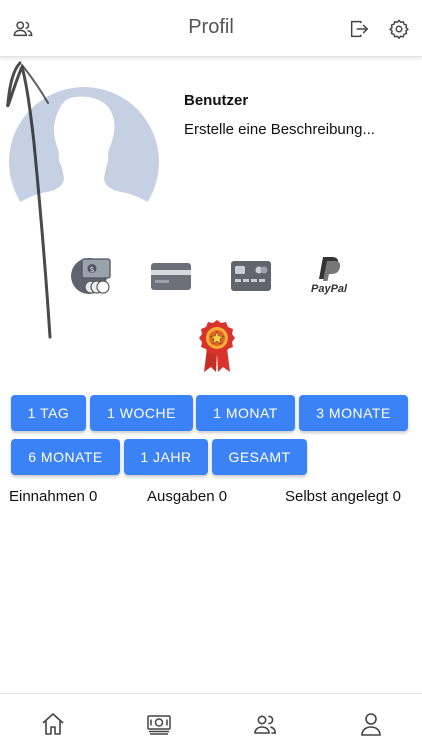 The image size is (422, 750). Describe the element at coordinates (359, 29) in the screenshot. I see `logout-icon` at that location.